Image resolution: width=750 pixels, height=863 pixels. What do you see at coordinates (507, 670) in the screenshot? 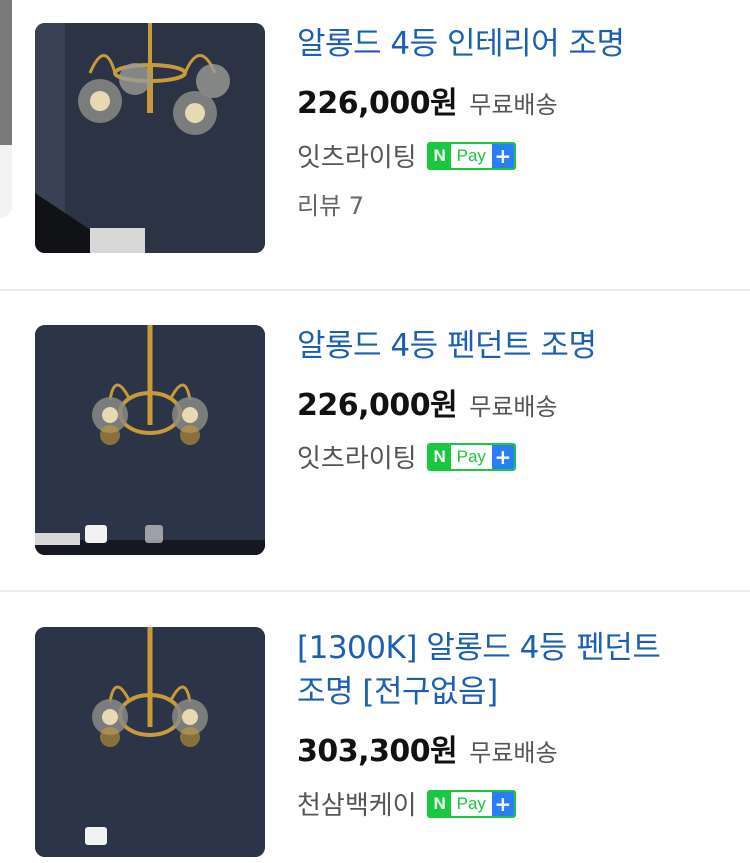
I see `product-title: [1300K] 알롱드 4등 펜던트 조명 [전구없음]` at bounding box center [507, 670].